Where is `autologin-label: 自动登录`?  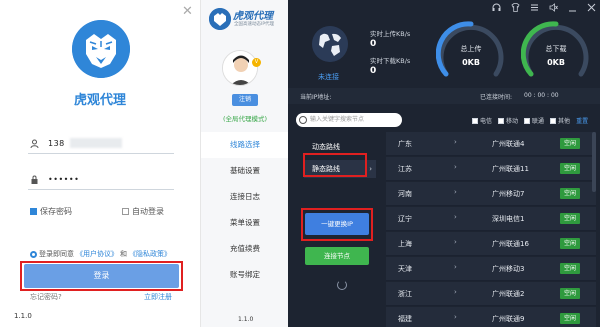
autologin-label: 自动登录 is located at coordinates (148, 211).